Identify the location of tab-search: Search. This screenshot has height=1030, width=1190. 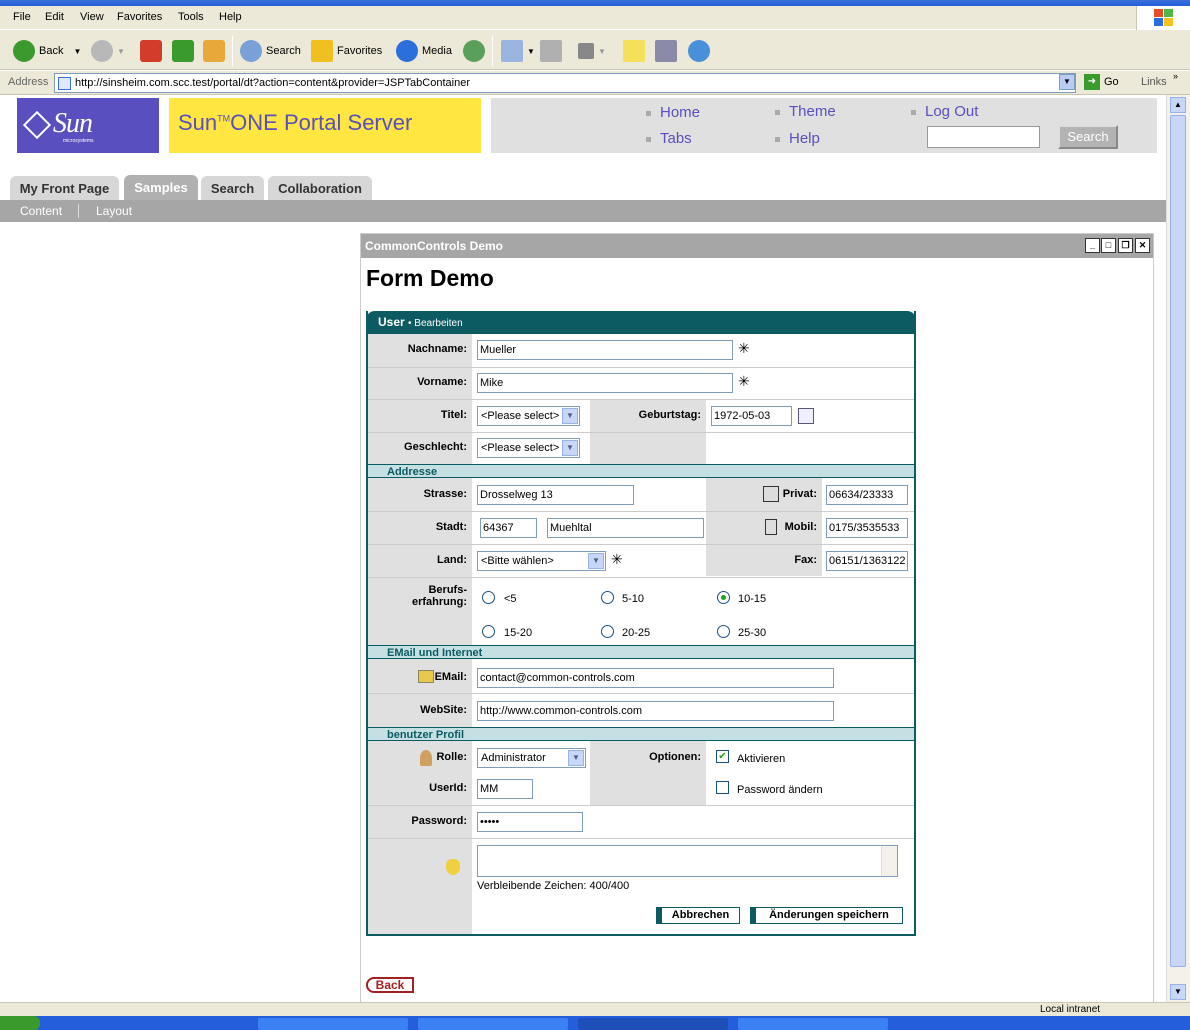
(232, 188).